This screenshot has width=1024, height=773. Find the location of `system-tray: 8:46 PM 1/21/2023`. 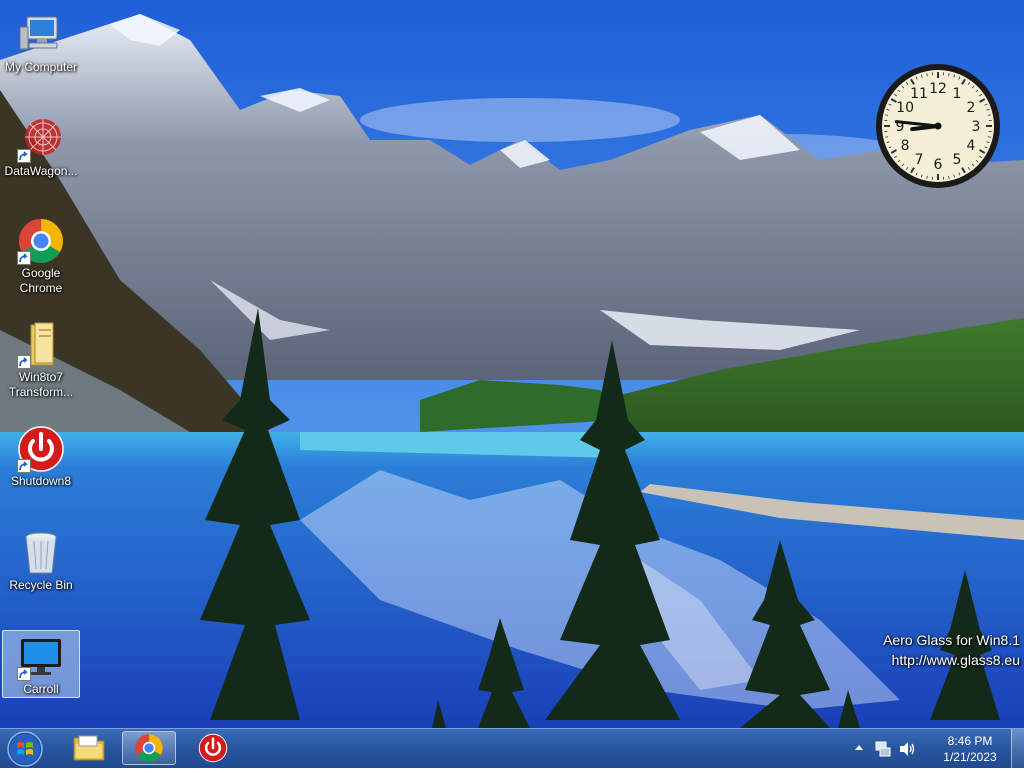

system-tray: 8:46 PM 1/21/2023 is located at coordinates (939, 749).